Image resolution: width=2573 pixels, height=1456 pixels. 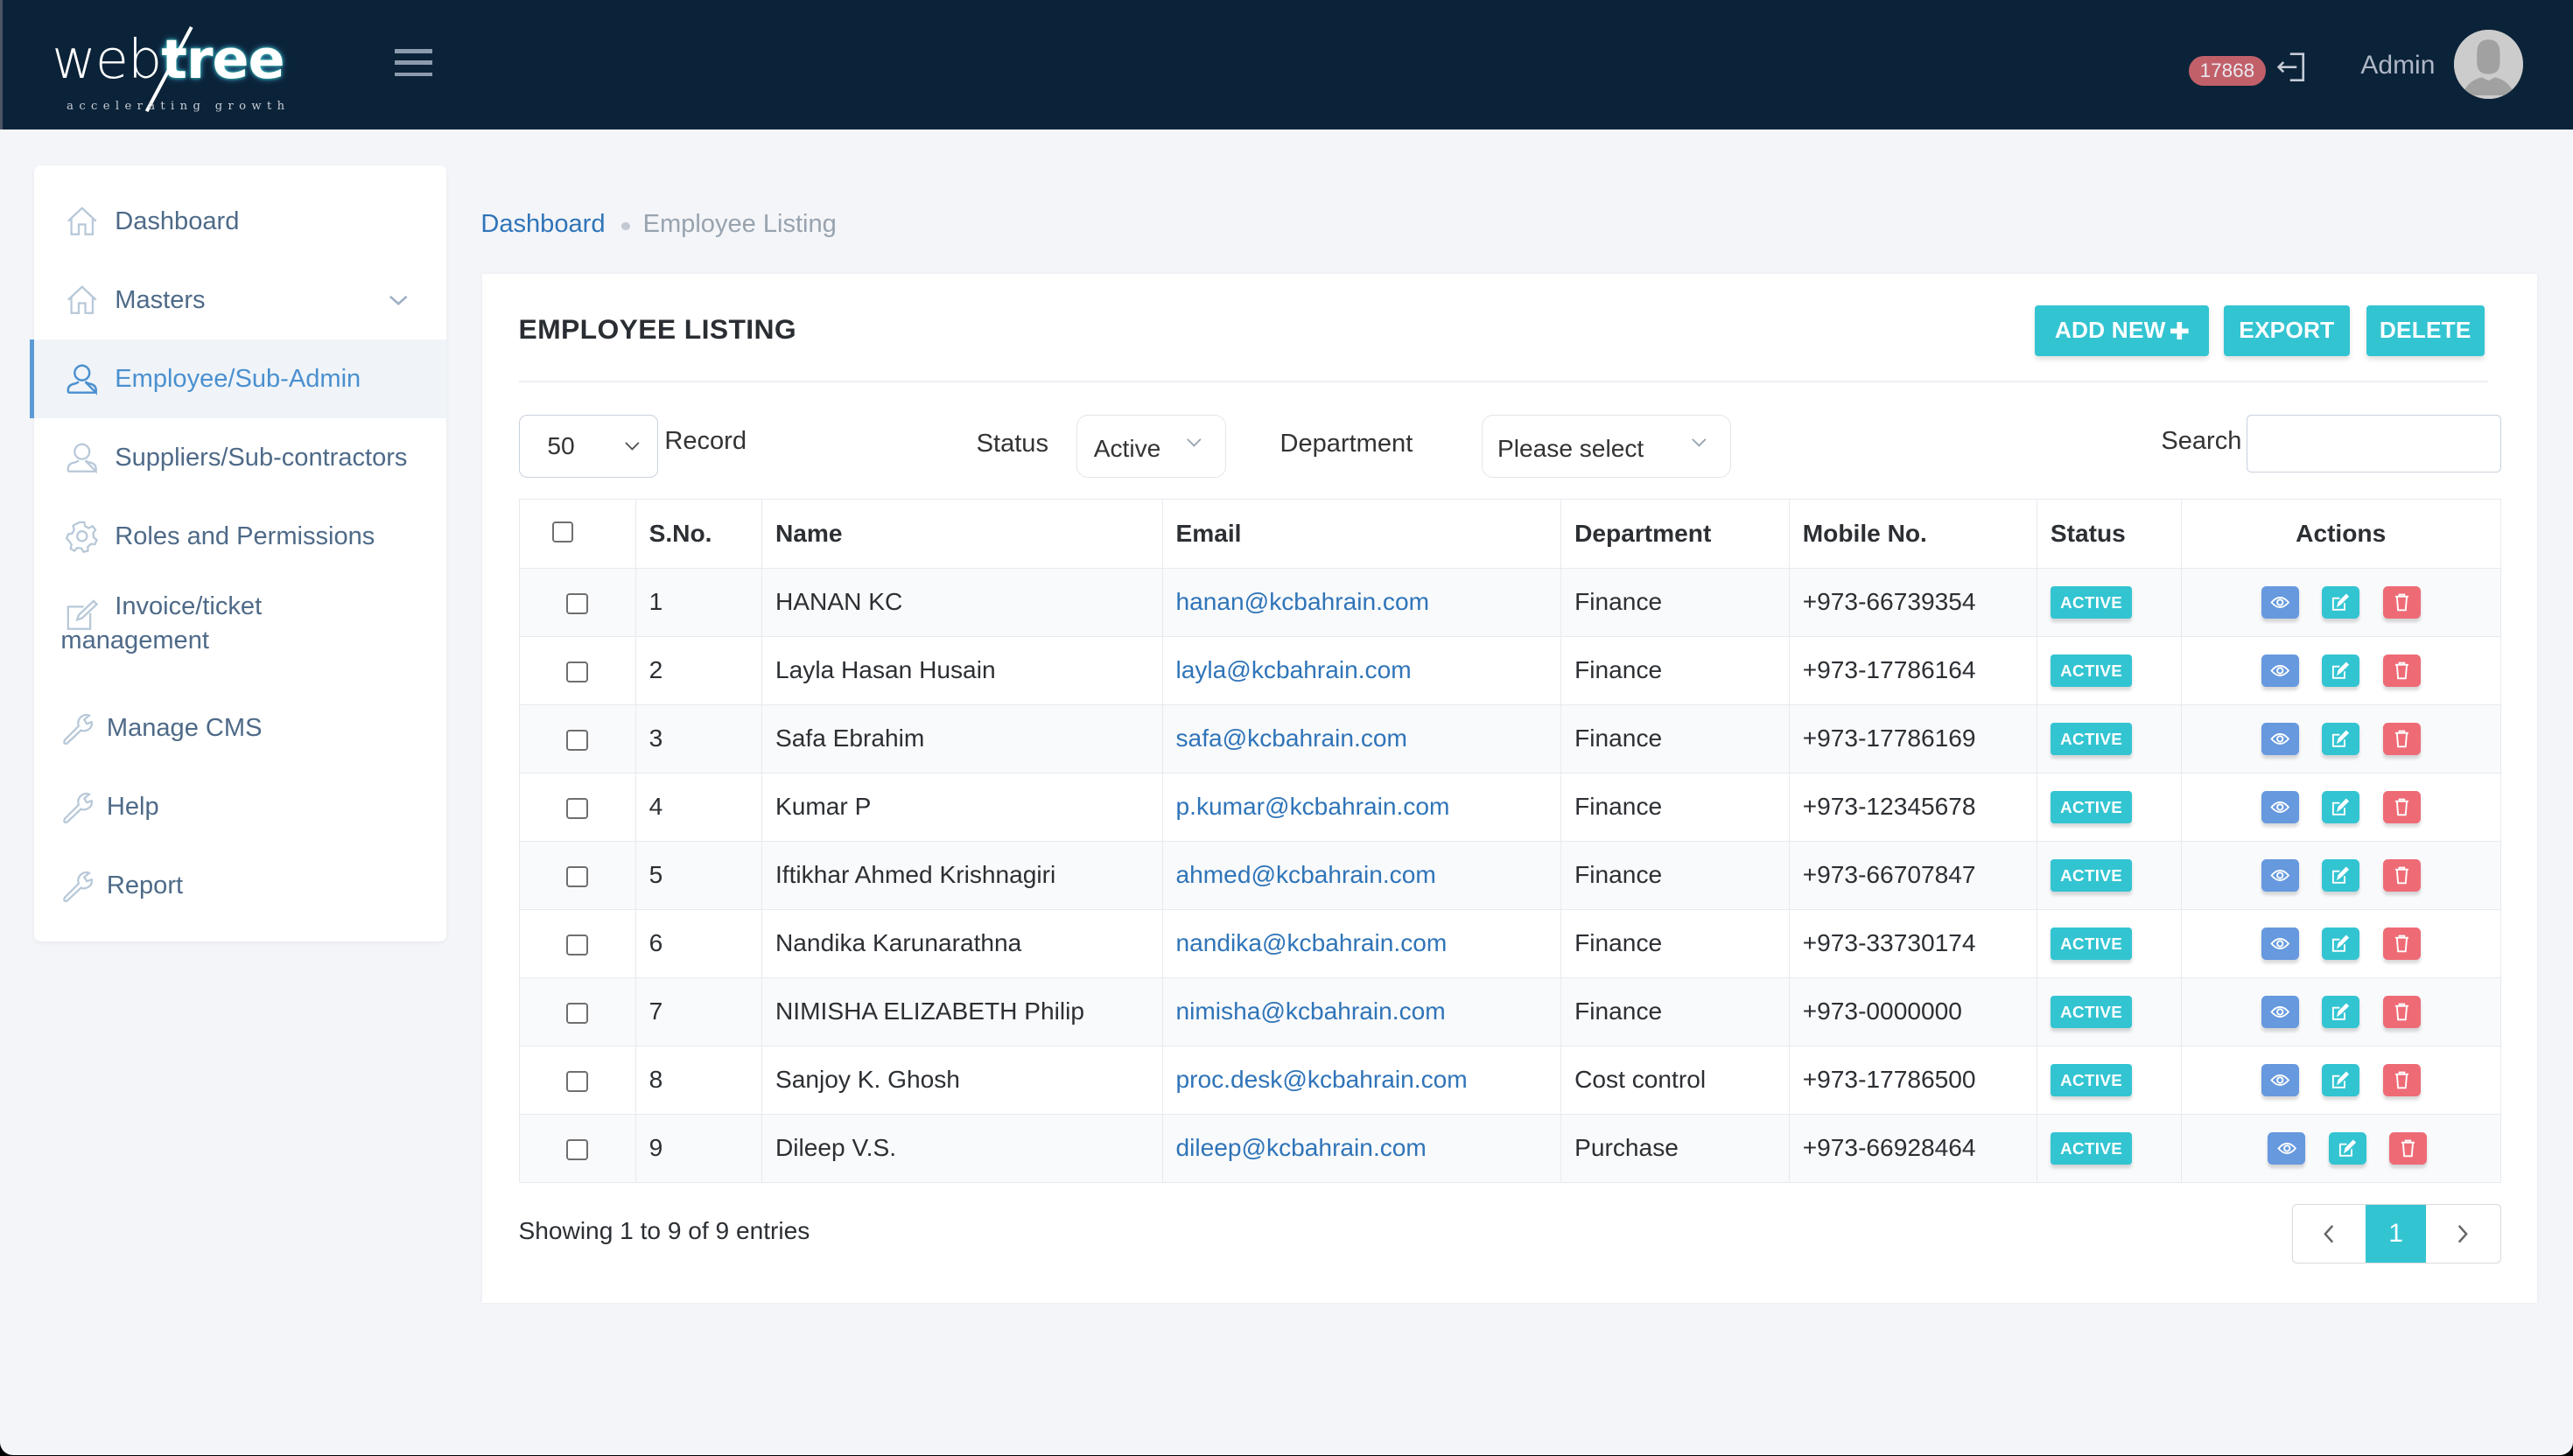 I want to click on email-link: dileep@kcbahrain.com, so click(x=1301, y=1147).